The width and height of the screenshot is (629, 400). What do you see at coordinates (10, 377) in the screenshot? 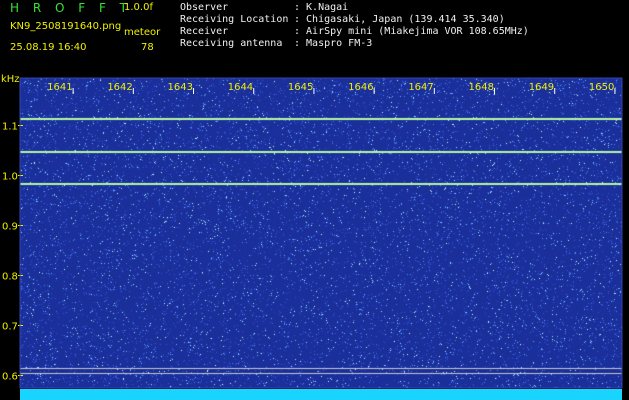
I see `y-tick-label: 0.6` at bounding box center [10, 377].